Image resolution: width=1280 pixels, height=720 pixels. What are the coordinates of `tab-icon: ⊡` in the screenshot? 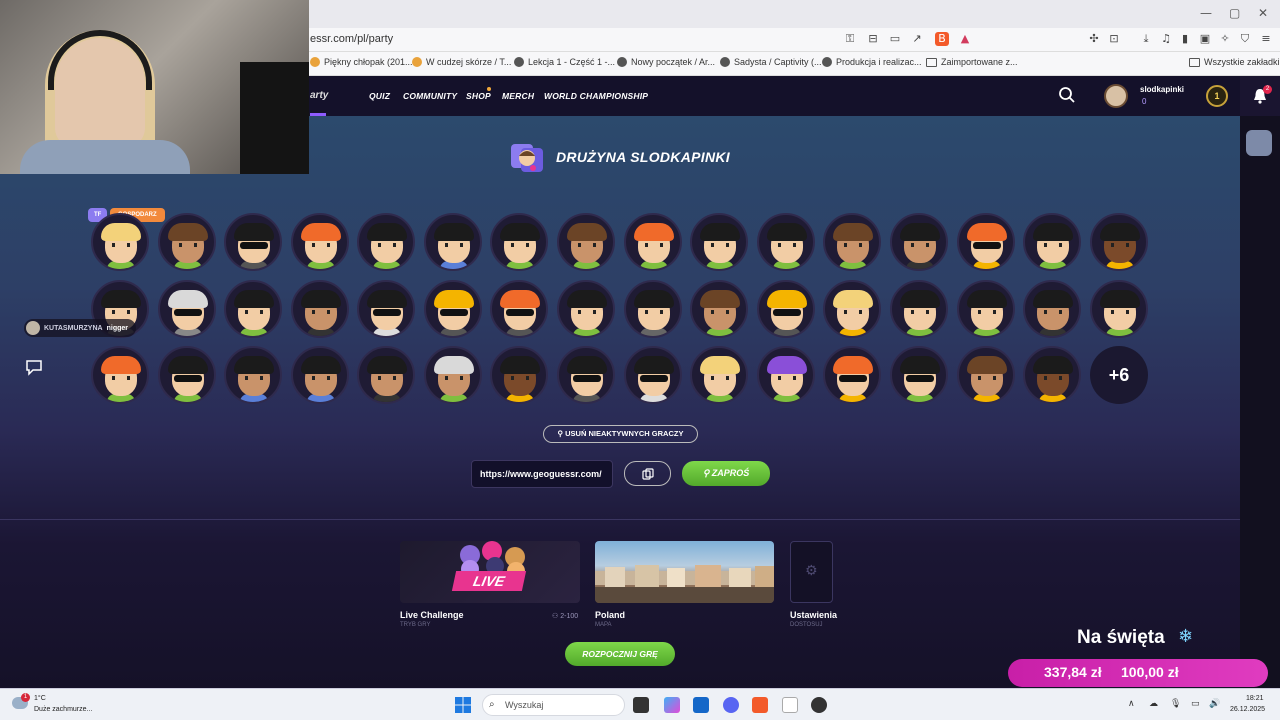 It's located at (1114, 39).